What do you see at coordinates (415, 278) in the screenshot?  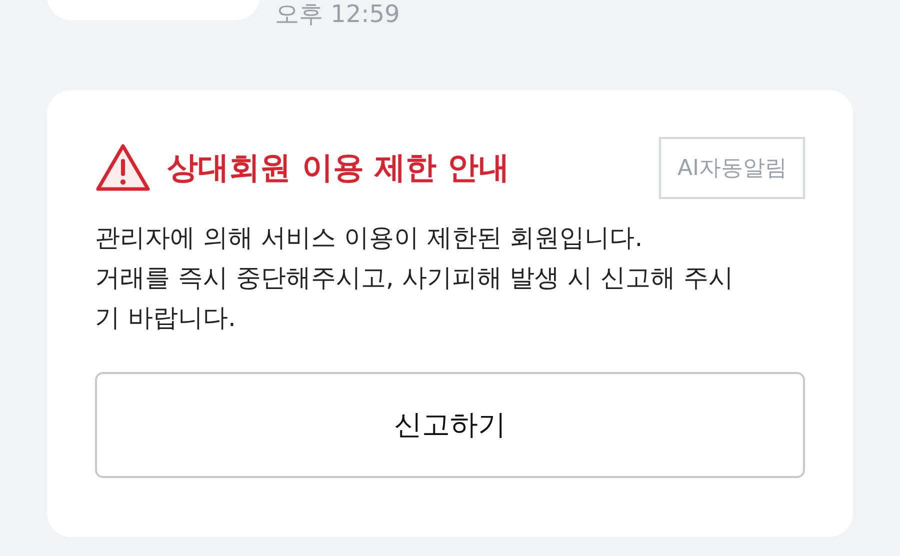 I see `notice-text: 거래를 즉시 중단해주시고, 사기피해 발생 시 신고해 주시` at bounding box center [415, 278].